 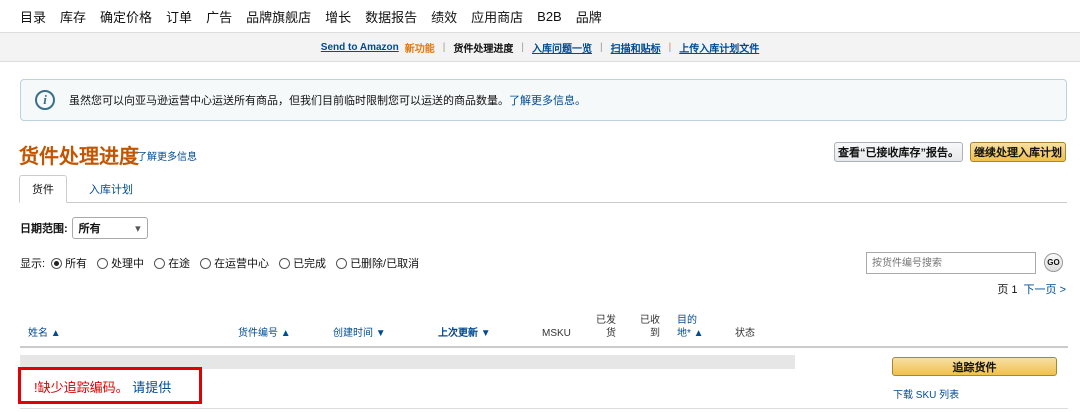 I want to click on date-range-filter: 日期范围: 所有 ▾, so click(x=84, y=228).